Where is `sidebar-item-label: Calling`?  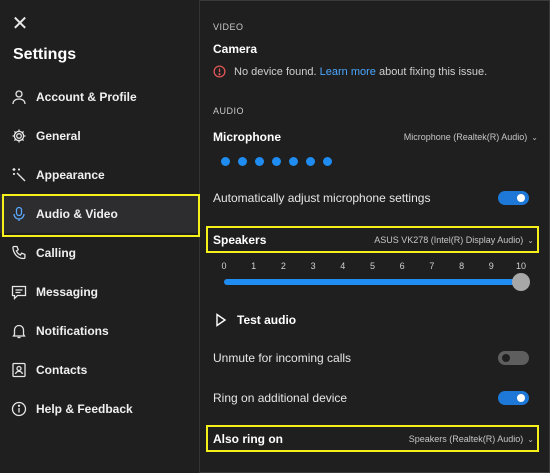 sidebar-item-label: Calling is located at coordinates (56, 252).